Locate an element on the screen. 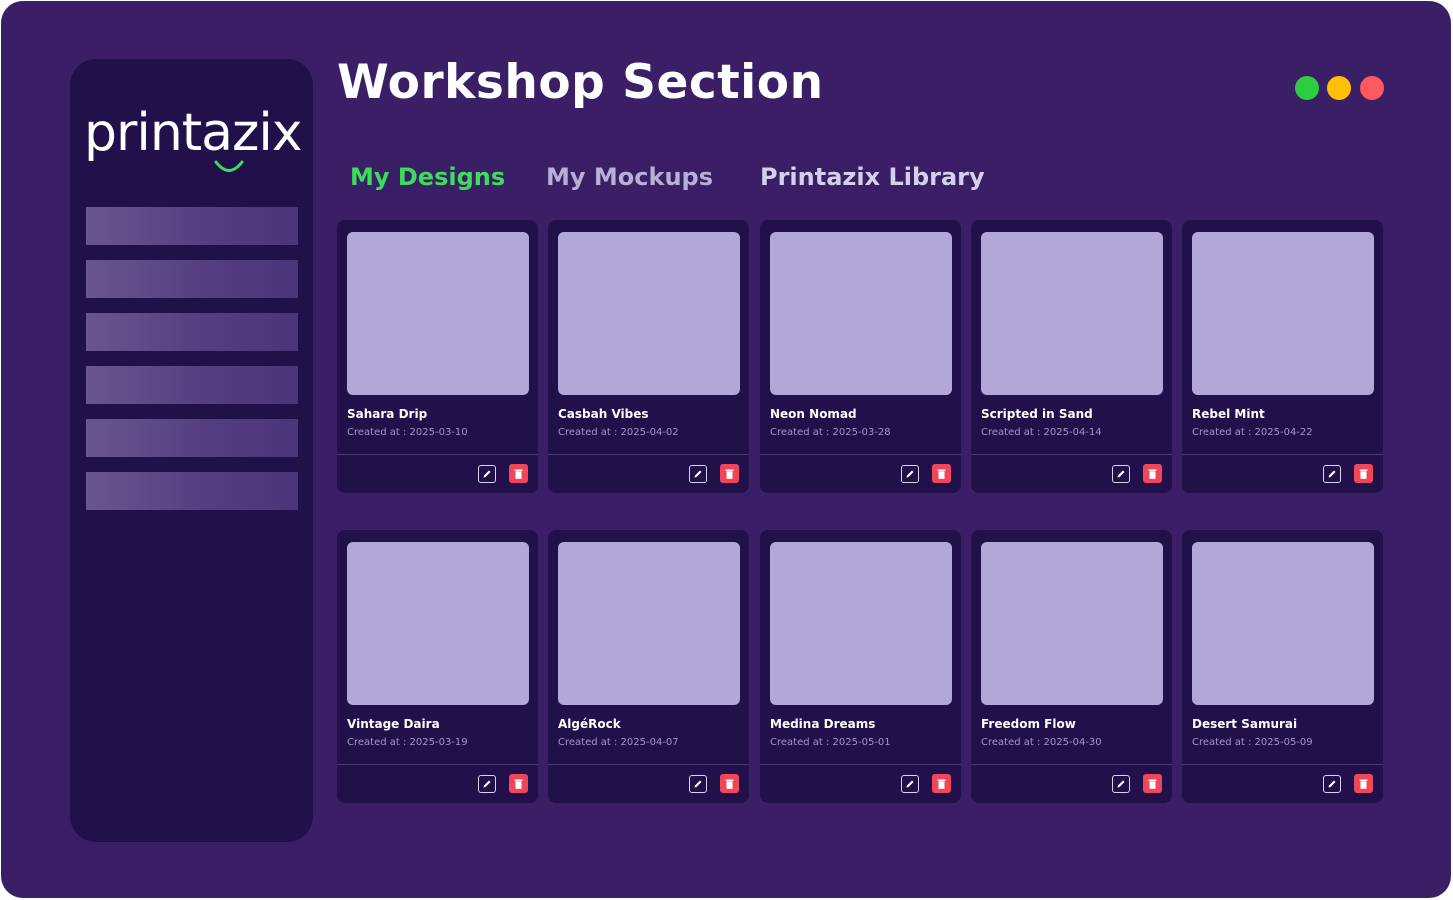 The width and height of the screenshot is (1453, 900). design-name: Desert Samurai is located at coordinates (1245, 724).